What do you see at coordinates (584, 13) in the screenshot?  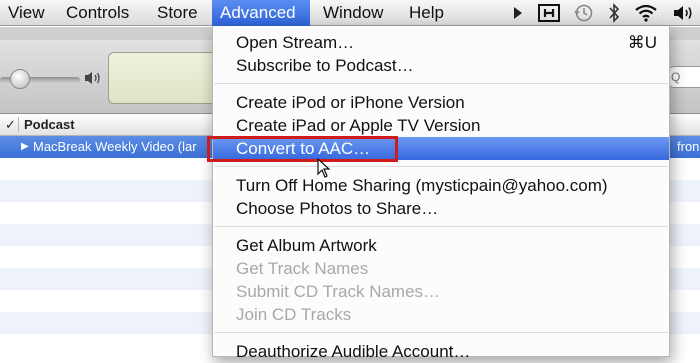 I see `time-machine-icon` at bounding box center [584, 13].